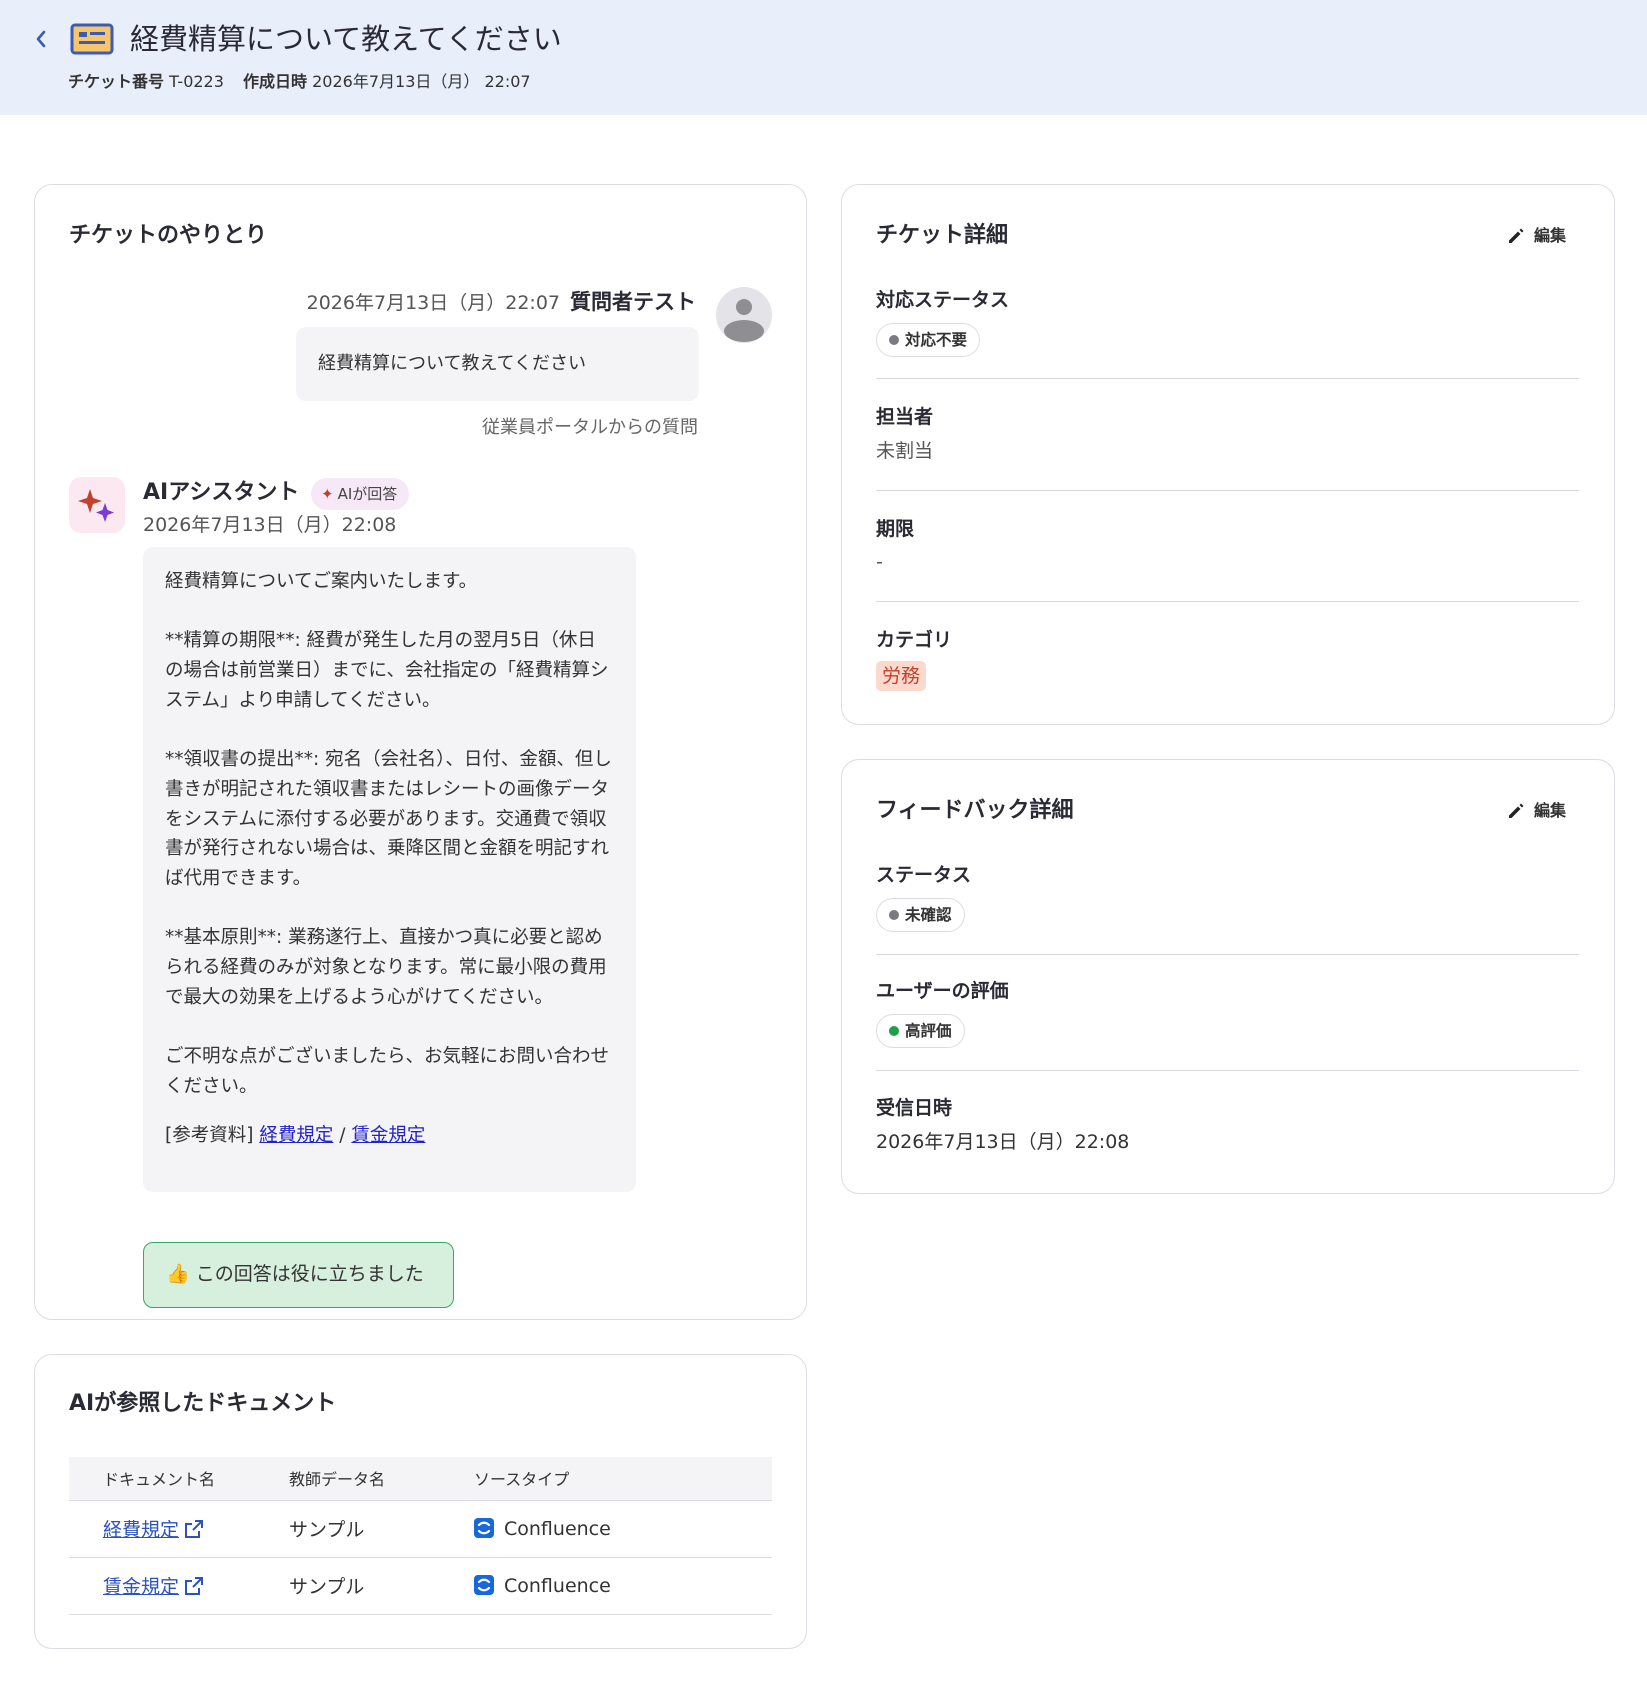 The image size is (1647, 1682). Describe the element at coordinates (92, 39) in the screenshot. I see `ticket-icon` at that location.